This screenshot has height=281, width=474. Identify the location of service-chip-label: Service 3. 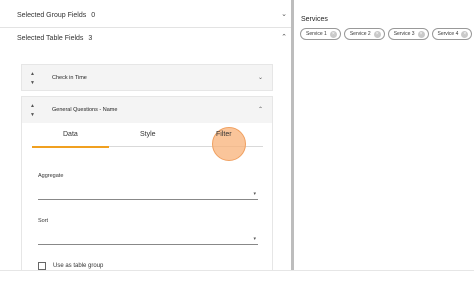
(404, 34).